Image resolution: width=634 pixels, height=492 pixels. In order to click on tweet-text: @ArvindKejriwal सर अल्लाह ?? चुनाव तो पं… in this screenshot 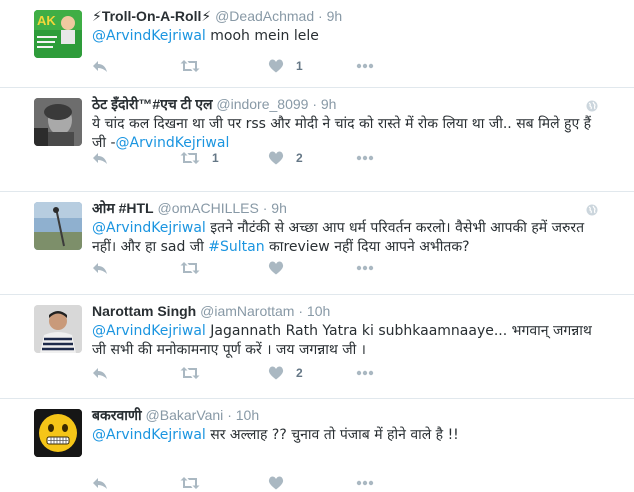, I will do `click(343, 435)`.